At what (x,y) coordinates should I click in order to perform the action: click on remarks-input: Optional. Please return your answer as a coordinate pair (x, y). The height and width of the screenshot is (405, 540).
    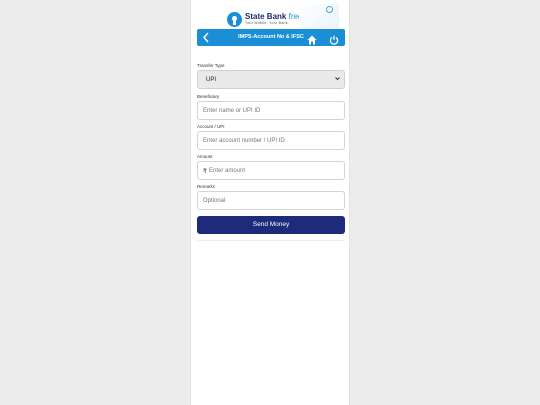
    Looking at the image, I should click on (271, 200).